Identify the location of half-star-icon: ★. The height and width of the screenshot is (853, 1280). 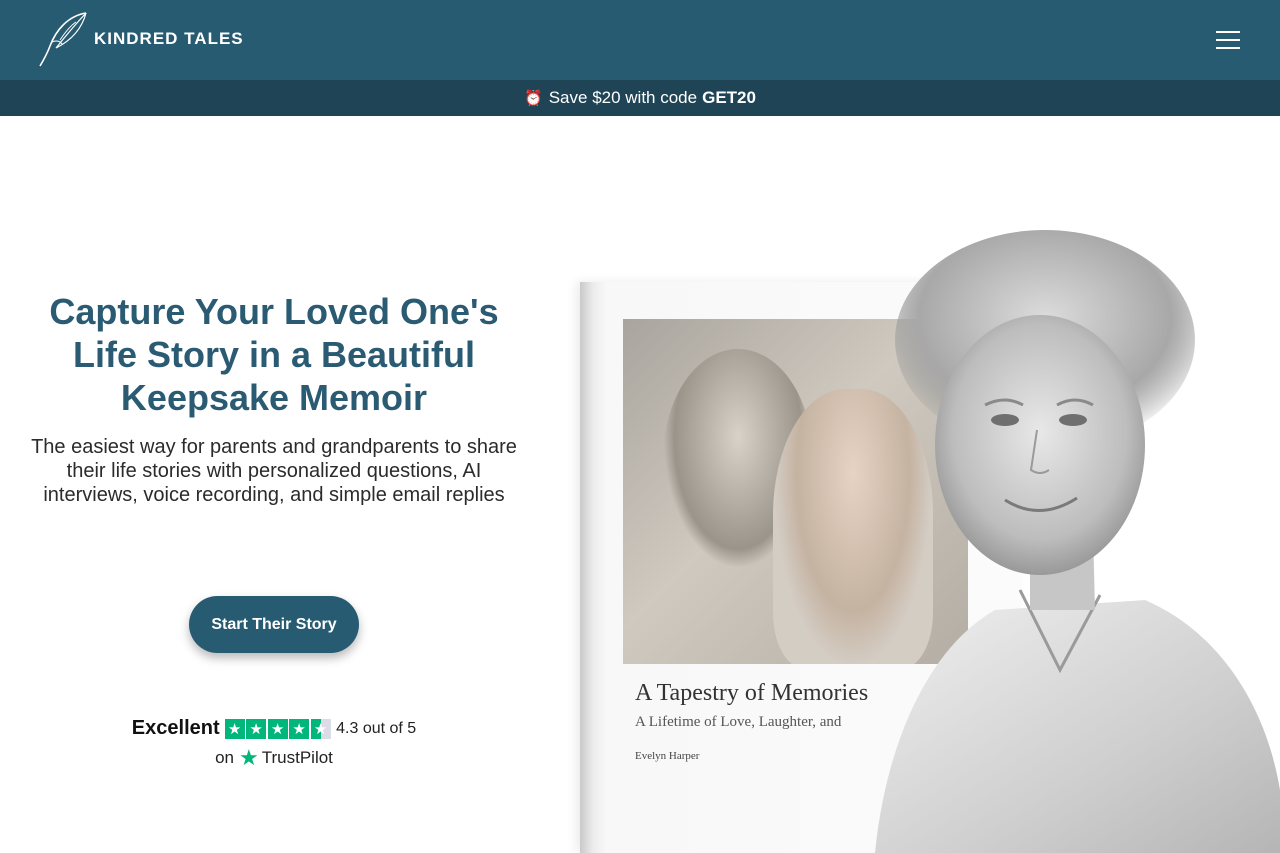
(320, 728).